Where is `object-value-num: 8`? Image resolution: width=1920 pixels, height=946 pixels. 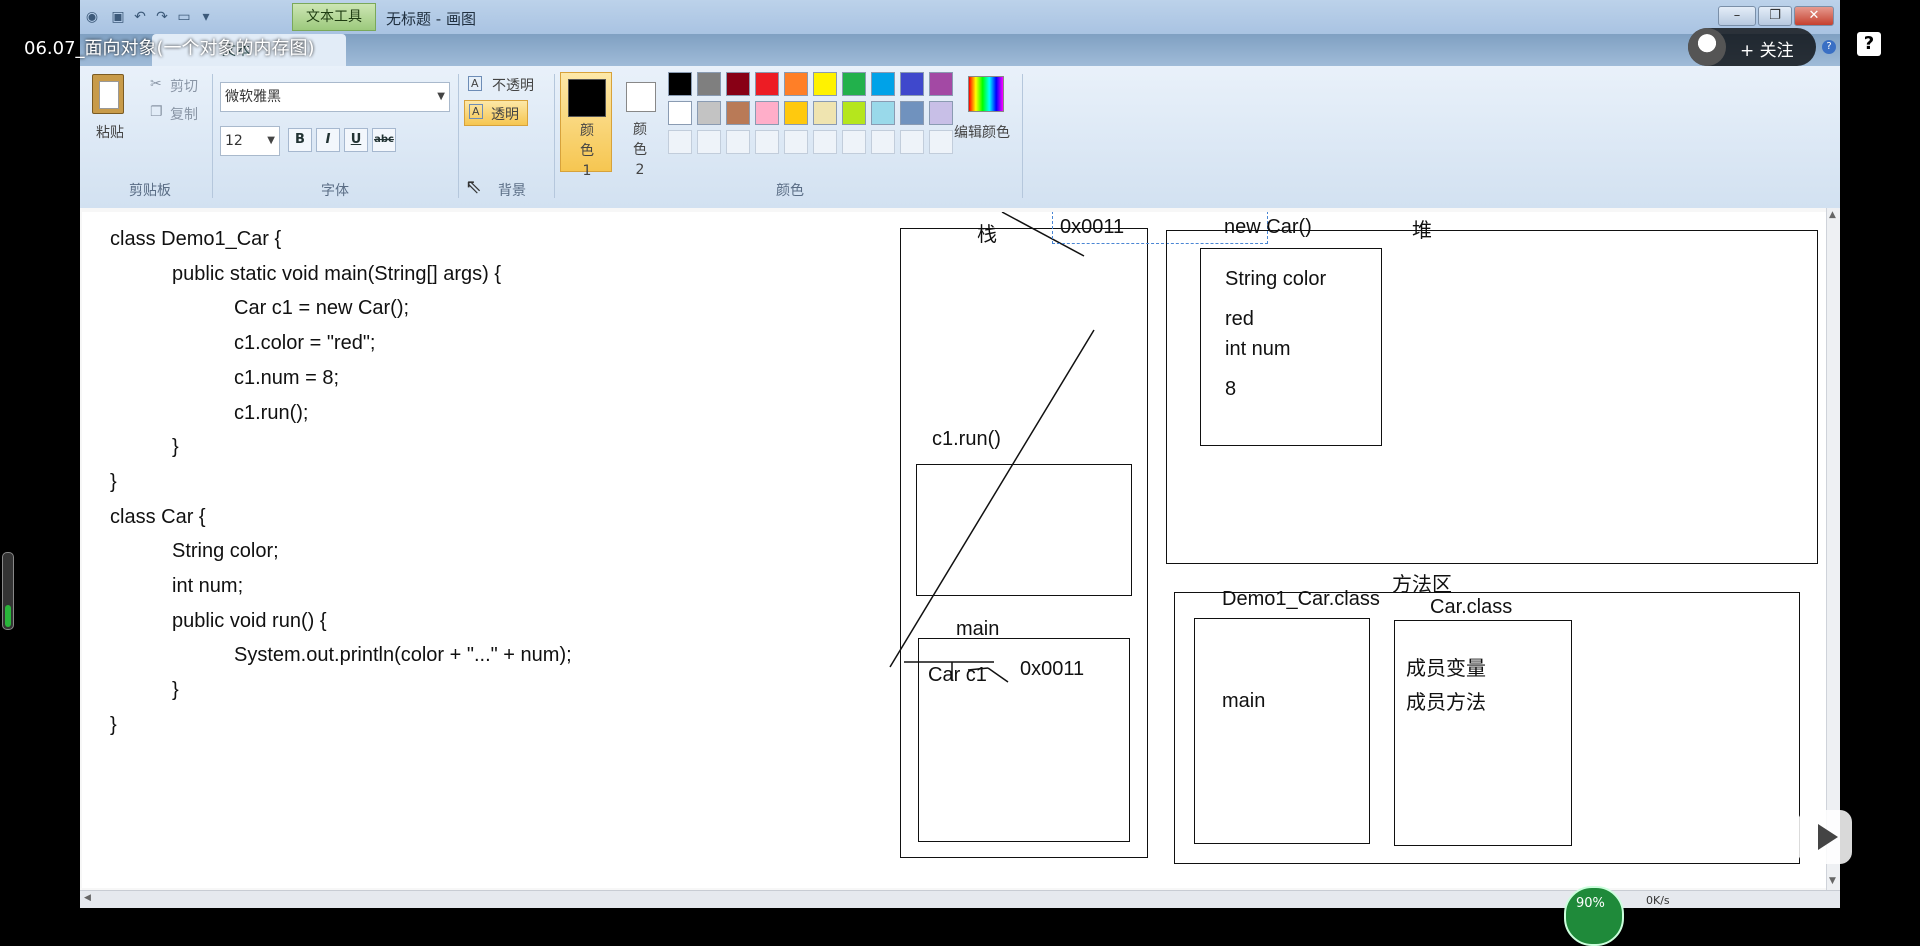 object-value-num: 8 is located at coordinates (1231, 389).